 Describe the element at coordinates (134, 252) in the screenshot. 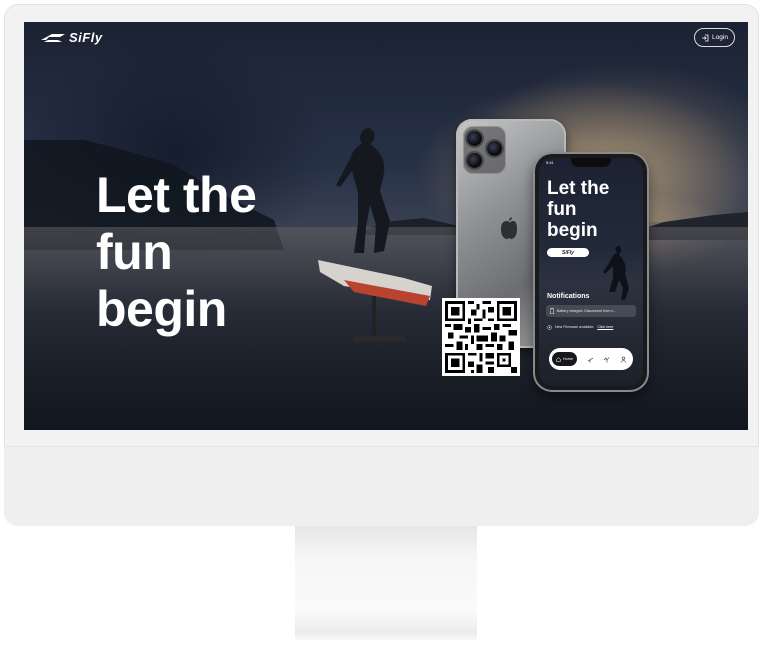

I see `hero-line-2: fun` at that location.